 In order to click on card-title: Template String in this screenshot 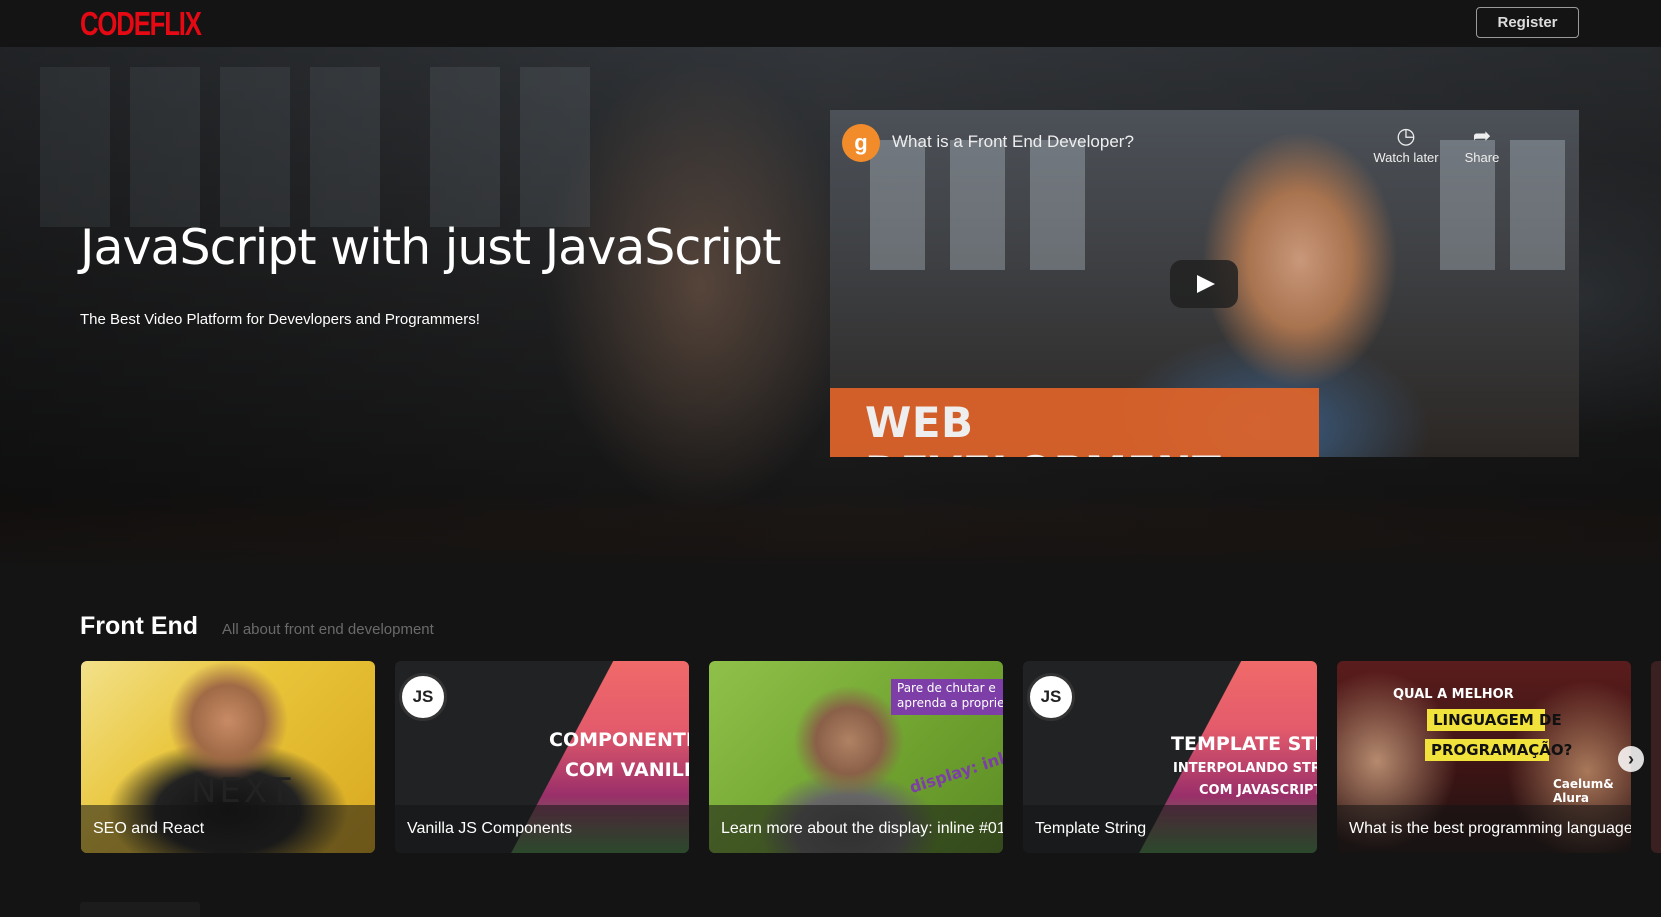, I will do `click(1091, 828)`.